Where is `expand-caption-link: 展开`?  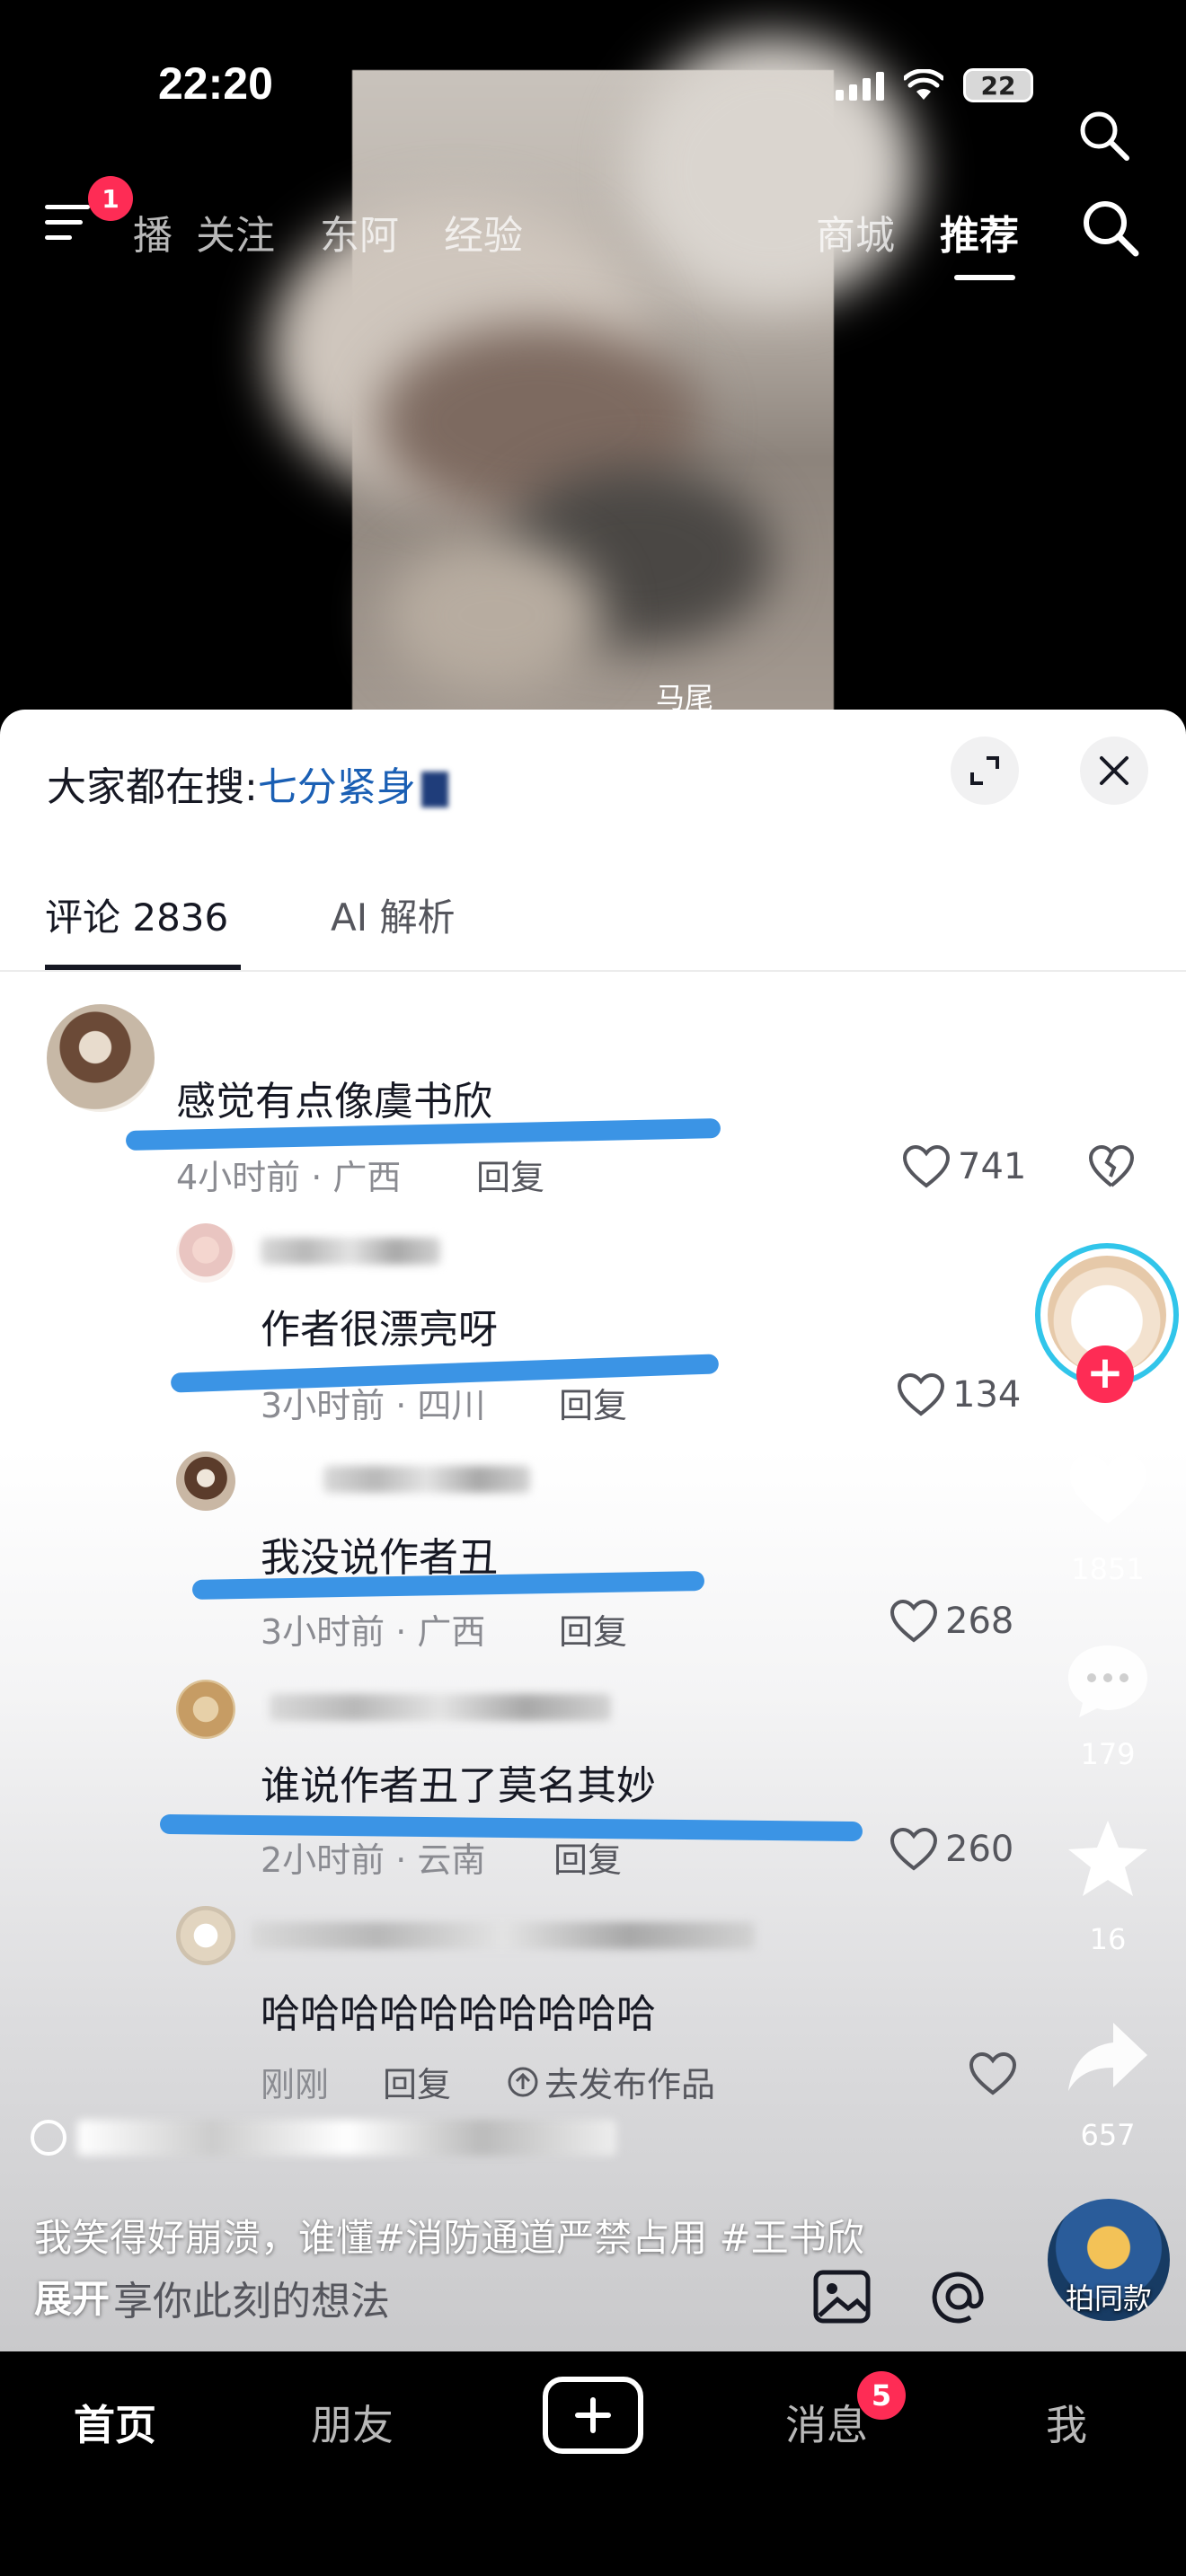 expand-caption-link: 展开 is located at coordinates (72, 2296).